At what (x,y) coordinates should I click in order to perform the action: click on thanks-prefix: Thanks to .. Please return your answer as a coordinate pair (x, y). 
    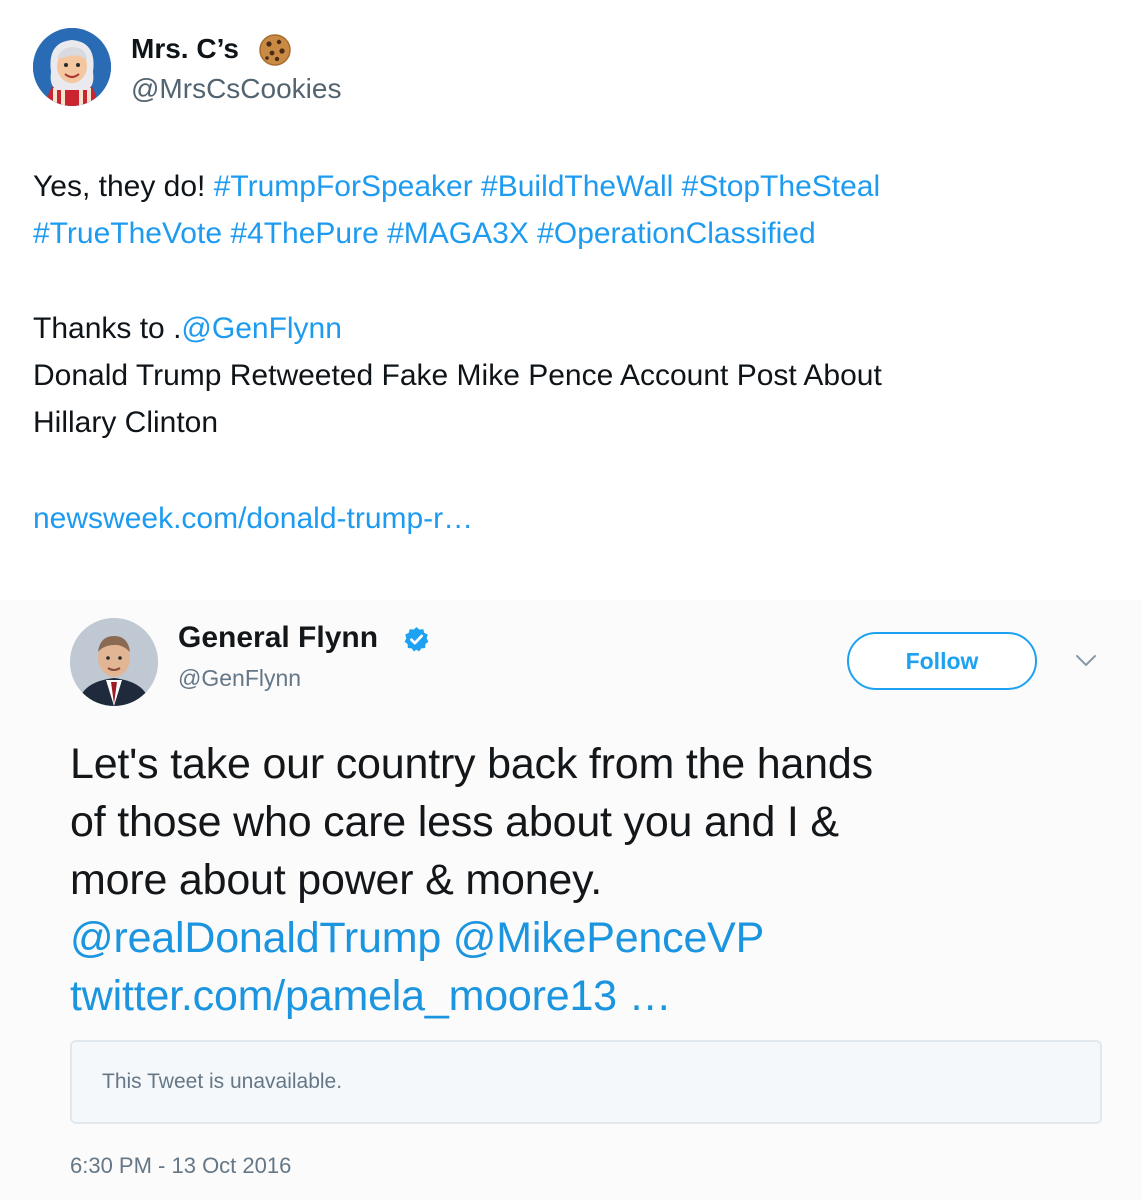
    Looking at the image, I should click on (107, 328).